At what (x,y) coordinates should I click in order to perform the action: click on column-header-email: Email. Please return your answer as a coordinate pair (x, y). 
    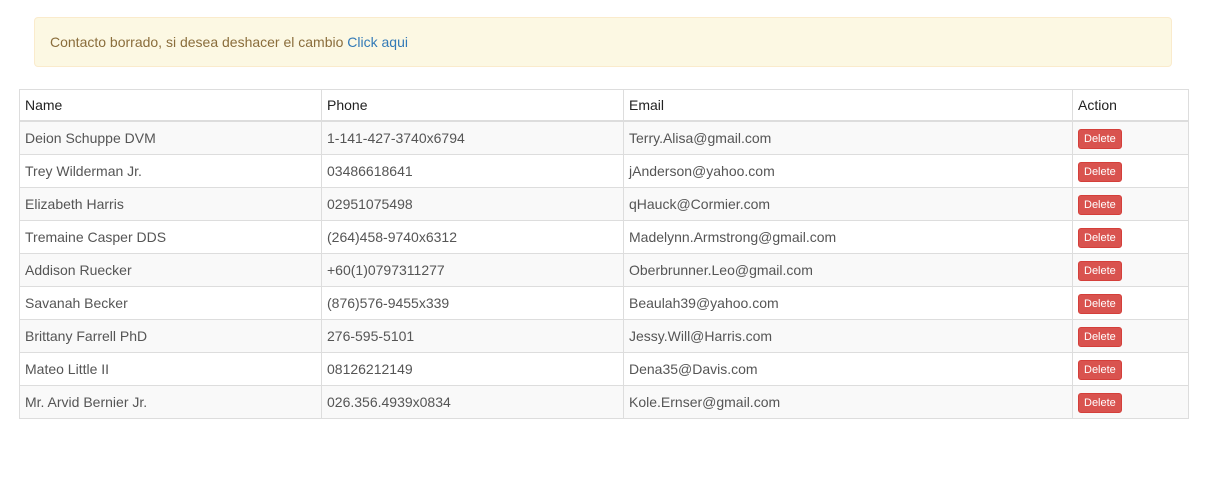
    Looking at the image, I should click on (848, 105).